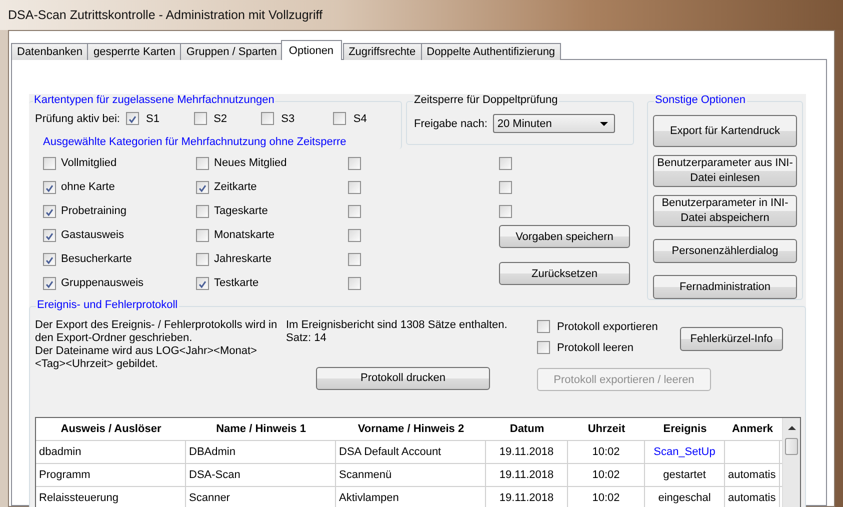 The width and height of the screenshot is (843, 507). I want to click on group-title: Kartentypen für zugelassene Mehrfachnutzungen, so click(154, 100).